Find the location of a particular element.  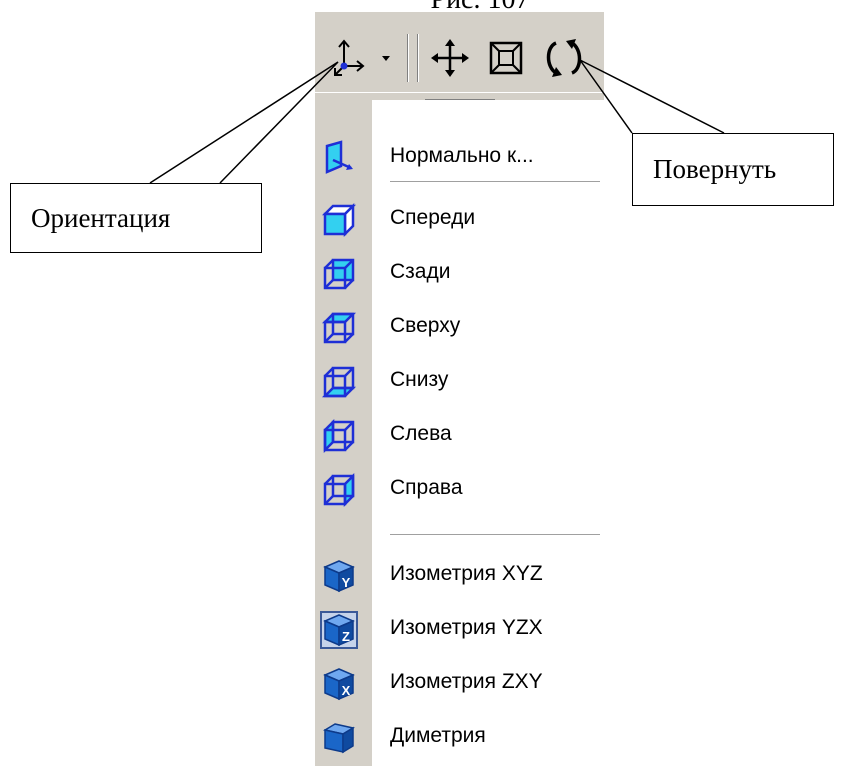

svg-text: Z is located at coordinates (346, 636).